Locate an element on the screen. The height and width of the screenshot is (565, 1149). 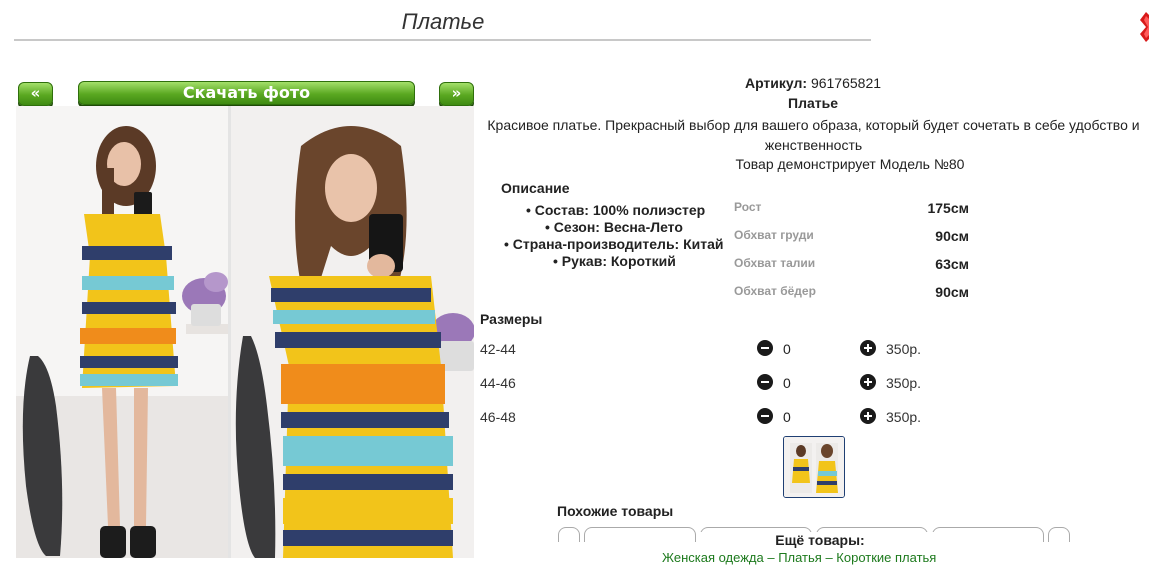
sizes-heading: Размеры is located at coordinates (511, 319).